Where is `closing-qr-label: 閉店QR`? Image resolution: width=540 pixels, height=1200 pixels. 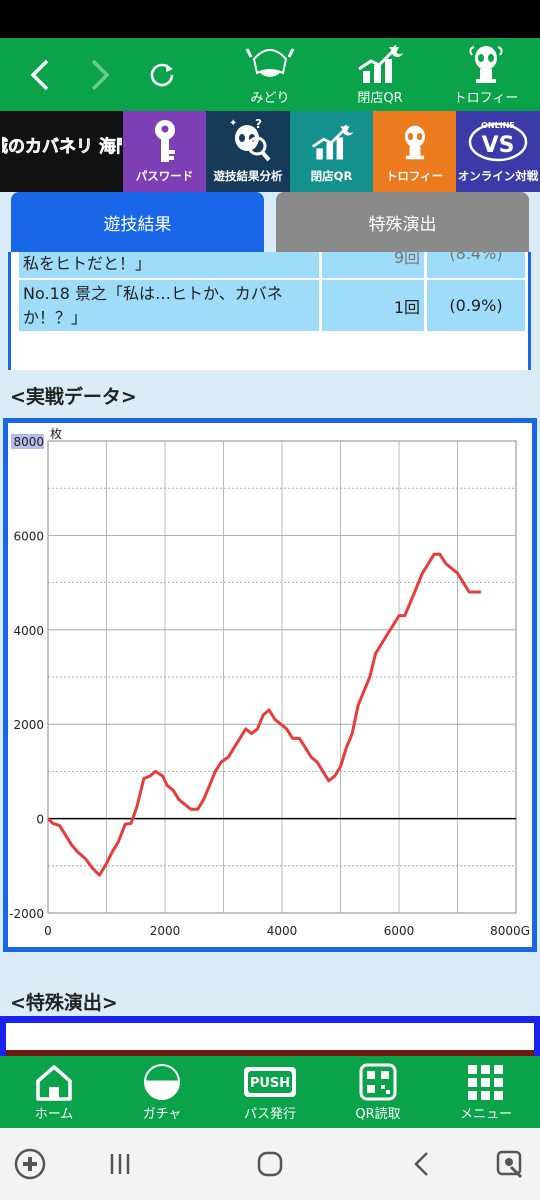 closing-qr-label: 閉店QR is located at coordinates (380, 98).